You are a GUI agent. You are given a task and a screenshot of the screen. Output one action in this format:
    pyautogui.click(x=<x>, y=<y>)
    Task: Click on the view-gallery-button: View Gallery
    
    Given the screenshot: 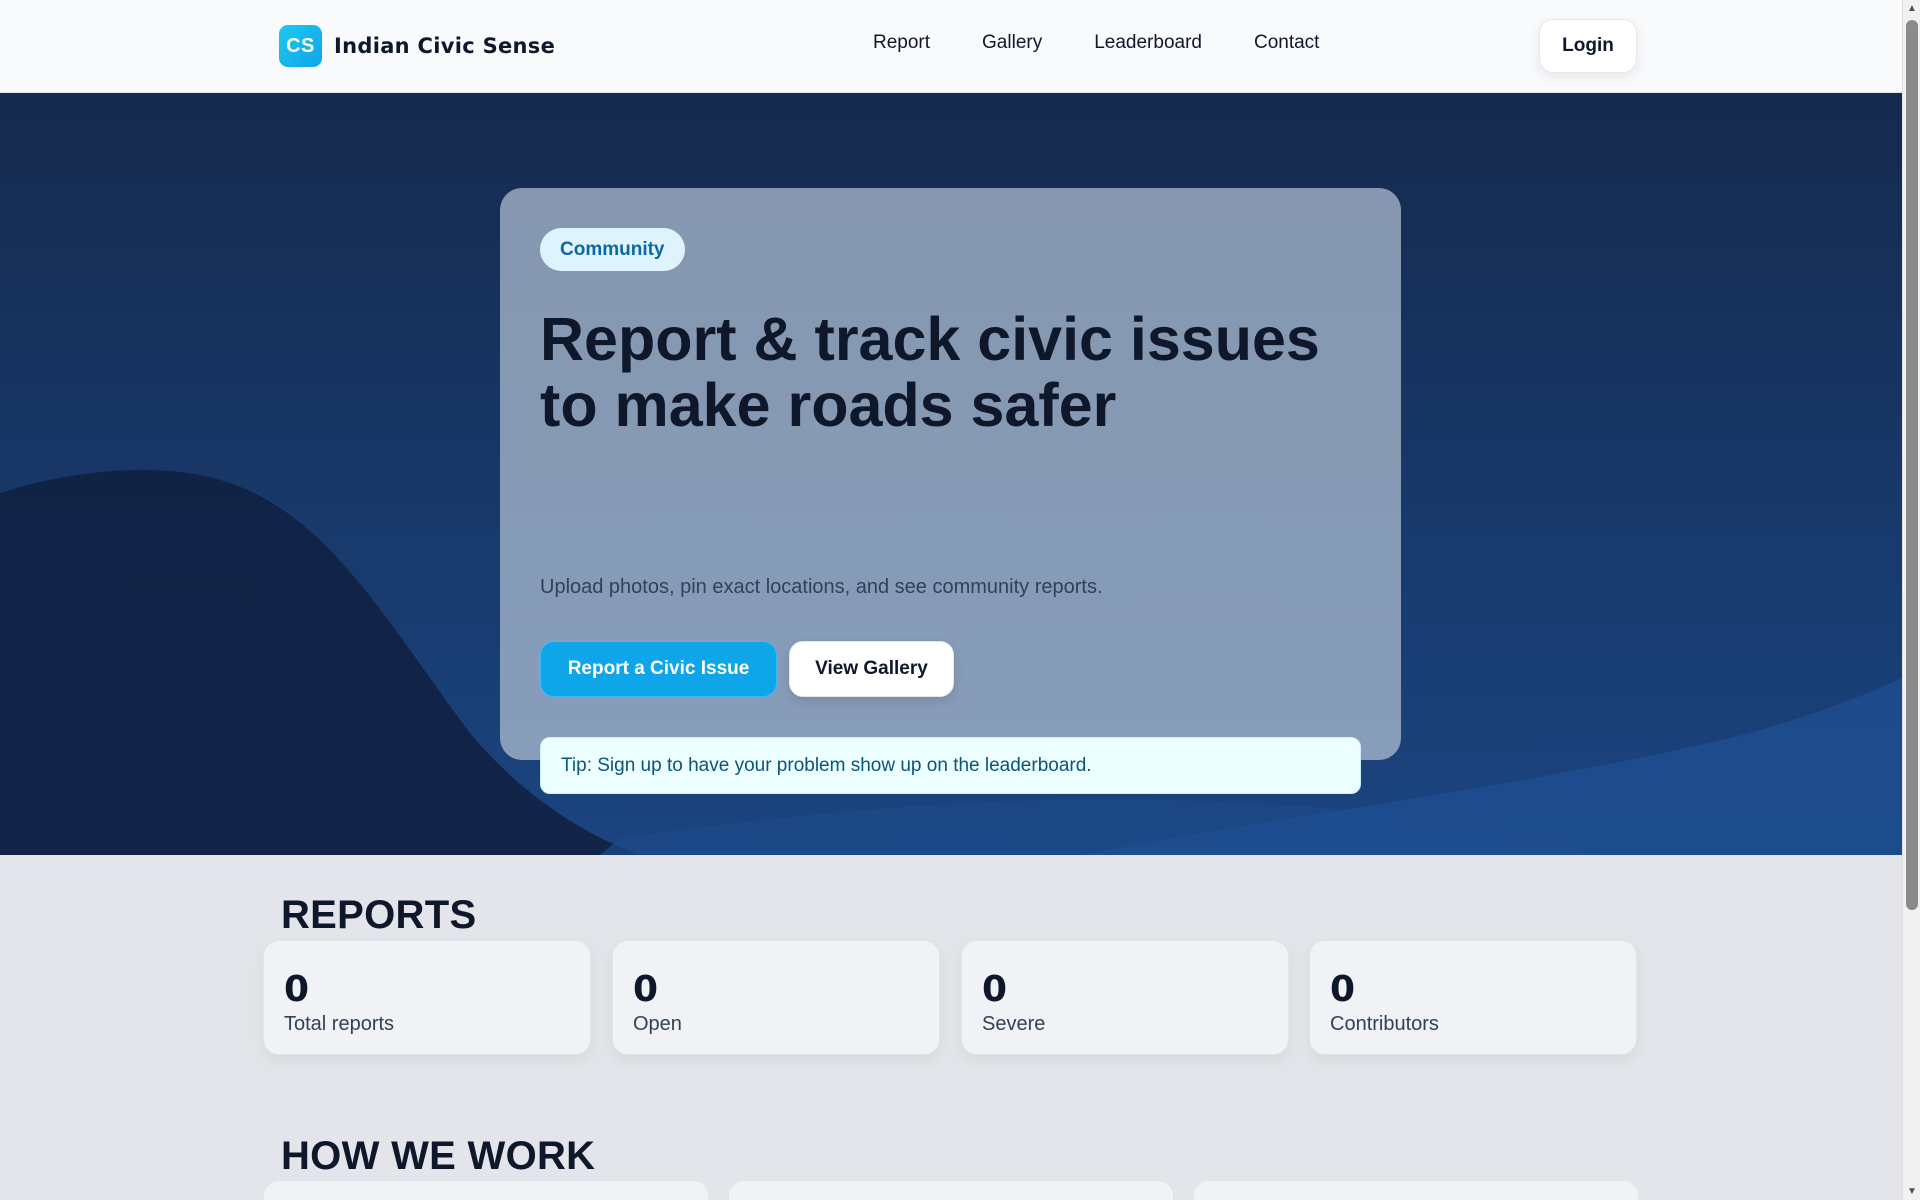 What is the action you would take?
    pyautogui.click(x=871, y=669)
    